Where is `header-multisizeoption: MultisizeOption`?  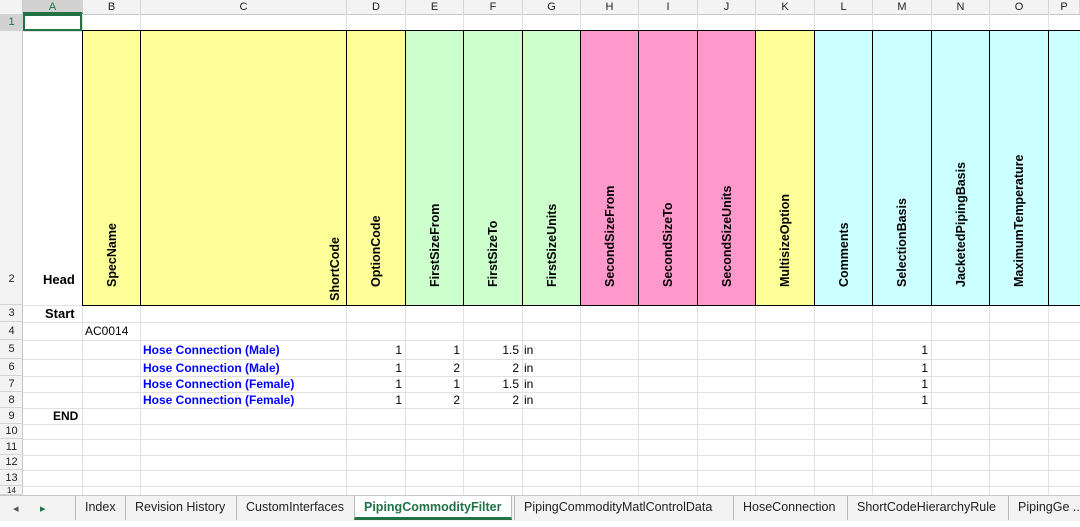 header-multisizeoption: MultisizeOption is located at coordinates (785, 168).